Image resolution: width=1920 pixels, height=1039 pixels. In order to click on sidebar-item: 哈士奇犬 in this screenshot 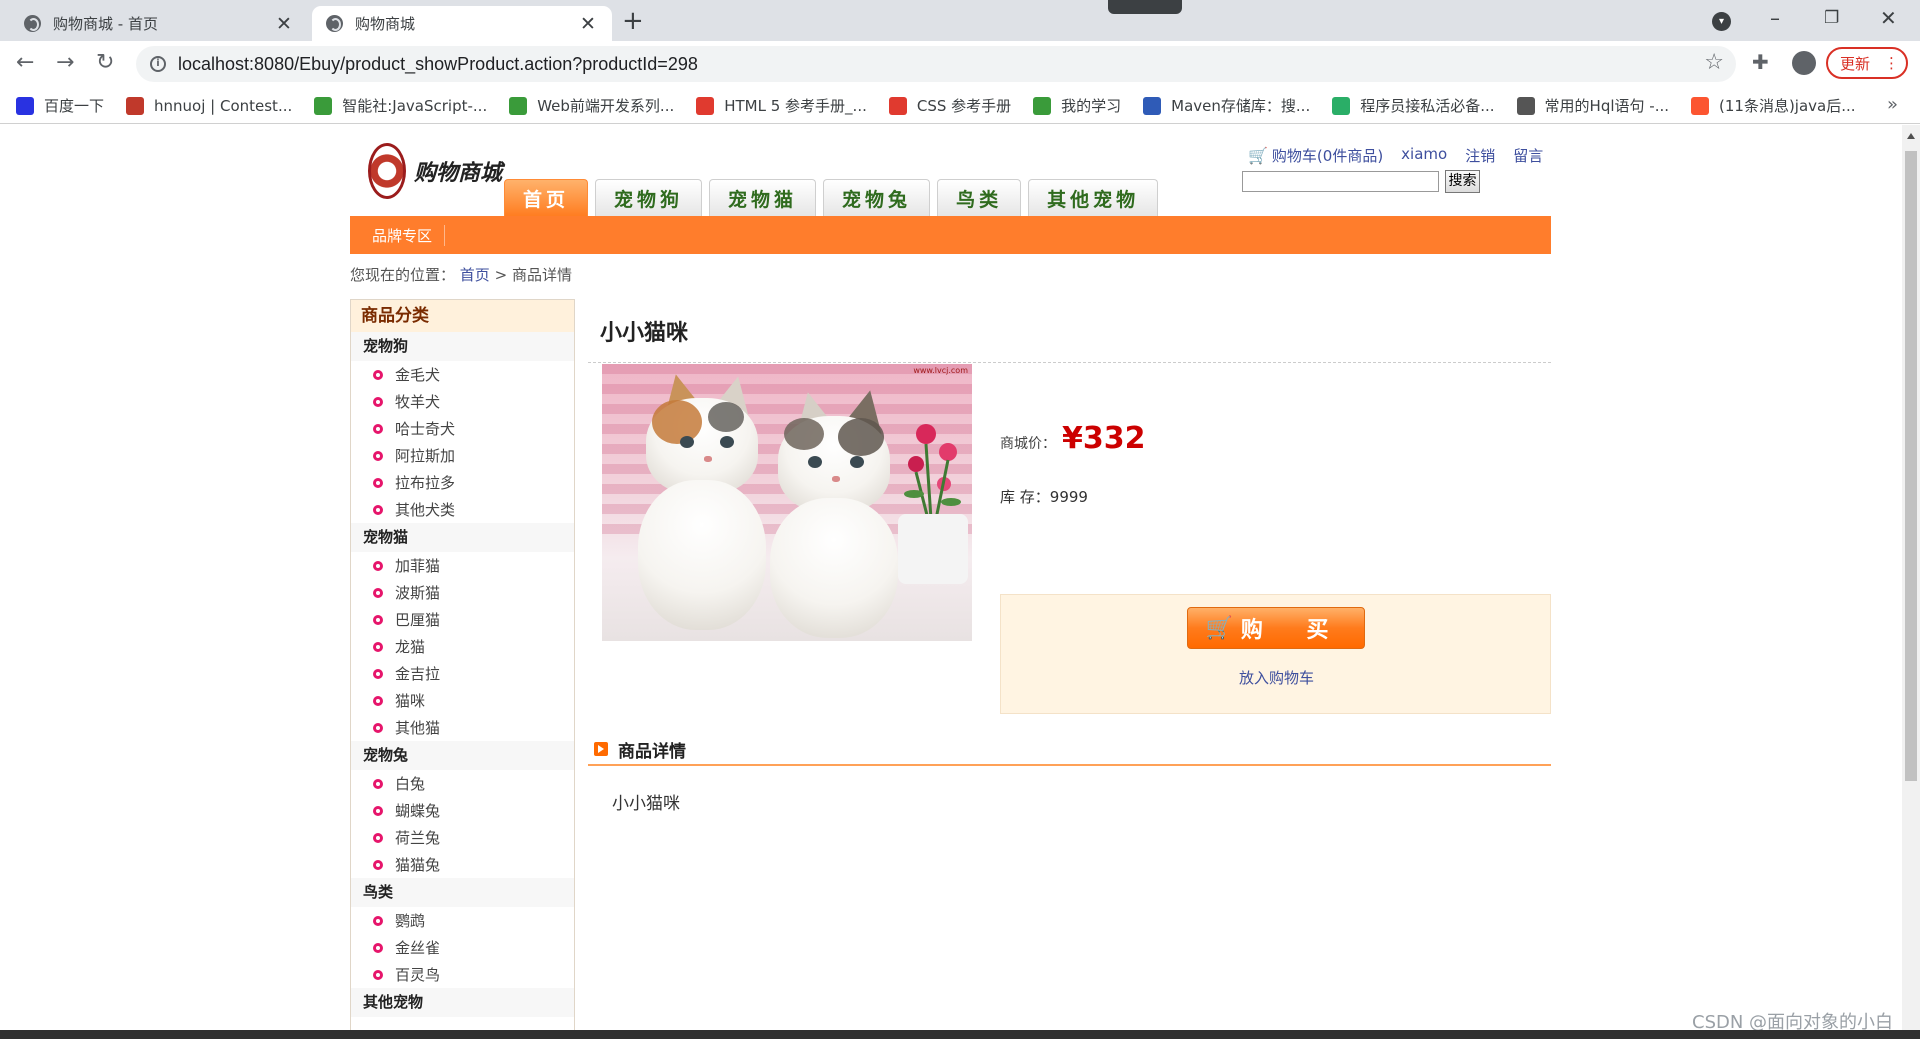, I will do `click(462, 428)`.